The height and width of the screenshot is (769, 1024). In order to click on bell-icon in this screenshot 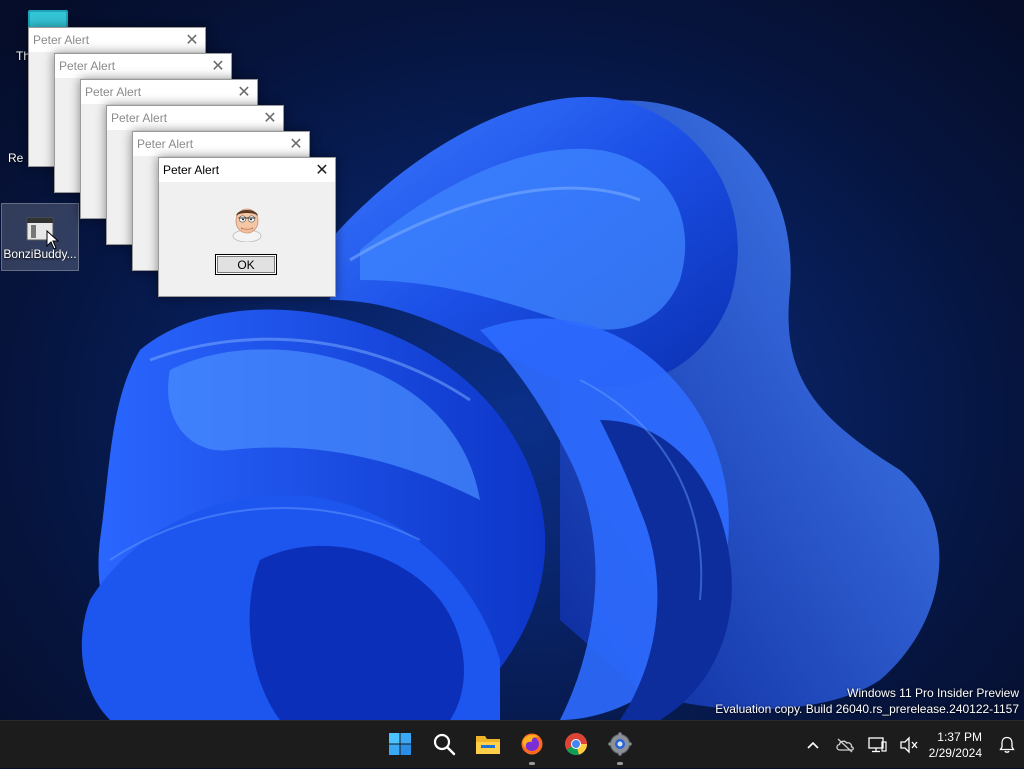, I will do `click(1007, 745)`.